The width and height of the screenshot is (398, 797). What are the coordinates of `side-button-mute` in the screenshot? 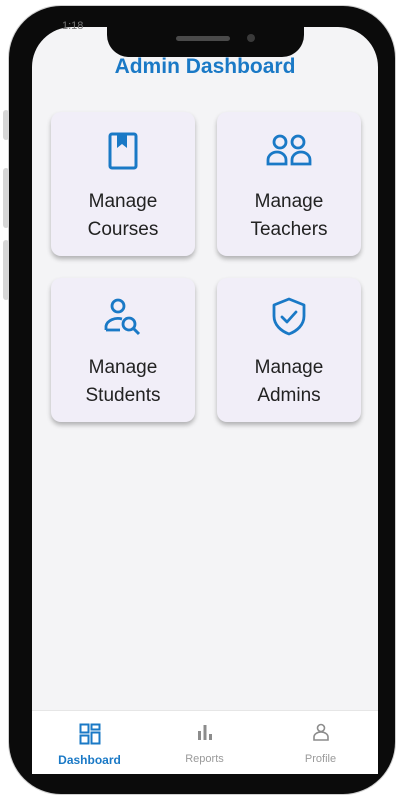 It's located at (6, 125).